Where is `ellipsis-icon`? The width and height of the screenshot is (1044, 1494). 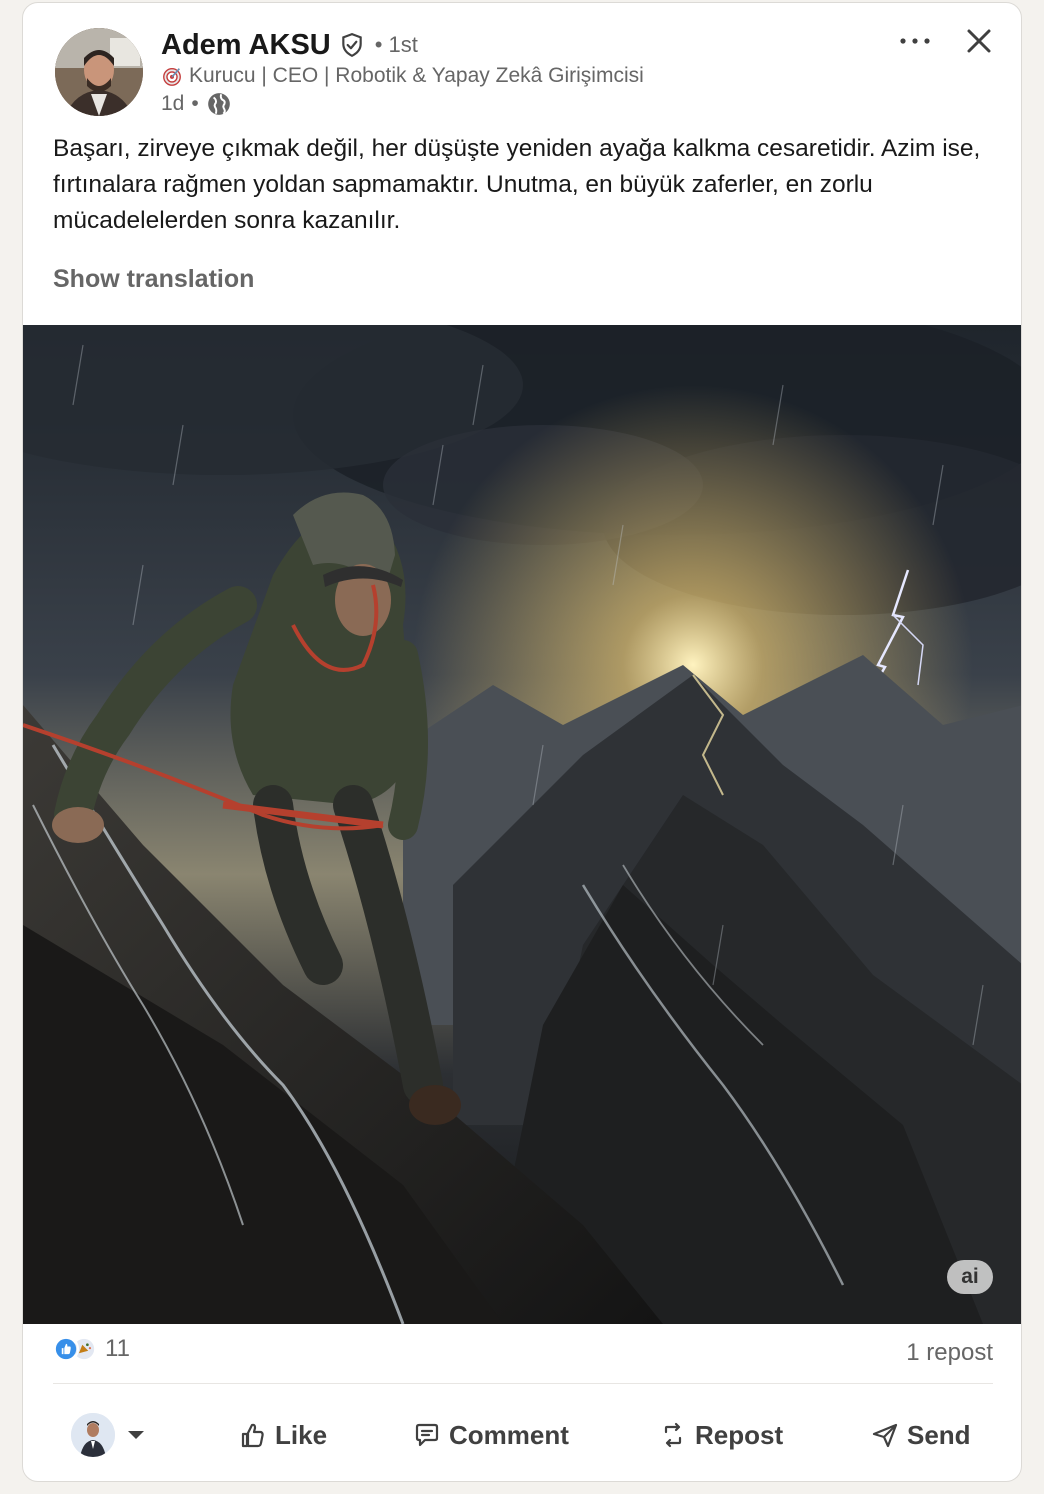
ellipsis-icon is located at coordinates (915, 41).